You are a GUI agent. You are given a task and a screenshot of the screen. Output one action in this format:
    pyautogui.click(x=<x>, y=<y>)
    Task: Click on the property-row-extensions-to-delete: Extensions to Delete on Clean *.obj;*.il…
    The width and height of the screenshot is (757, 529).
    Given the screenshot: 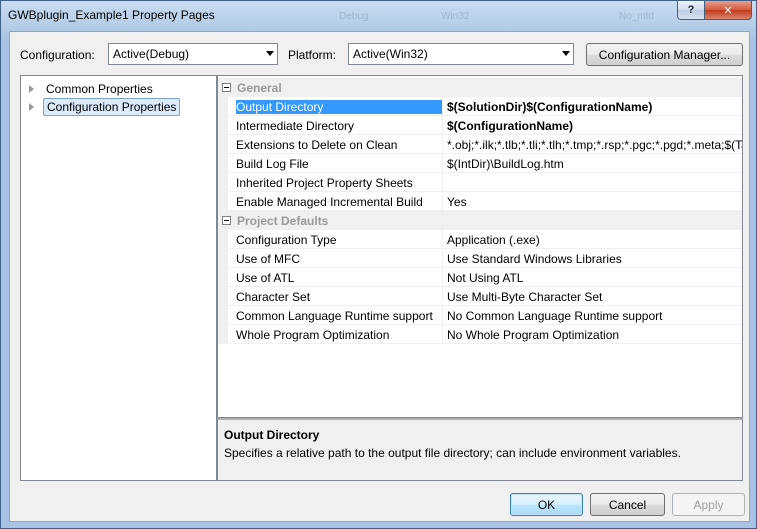 What is the action you would take?
    pyautogui.click(x=480, y=144)
    